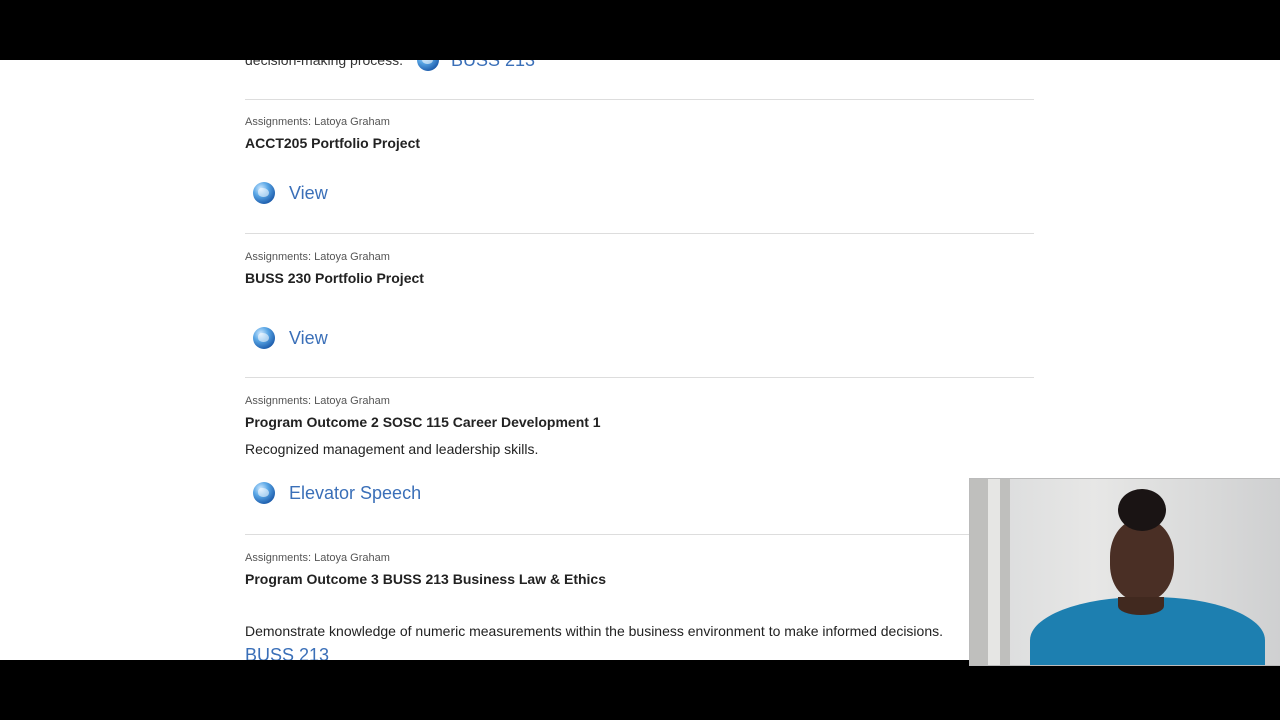  Describe the element at coordinates (994, 572) in the screenshot. I see `webcam-background-frame` at that location.